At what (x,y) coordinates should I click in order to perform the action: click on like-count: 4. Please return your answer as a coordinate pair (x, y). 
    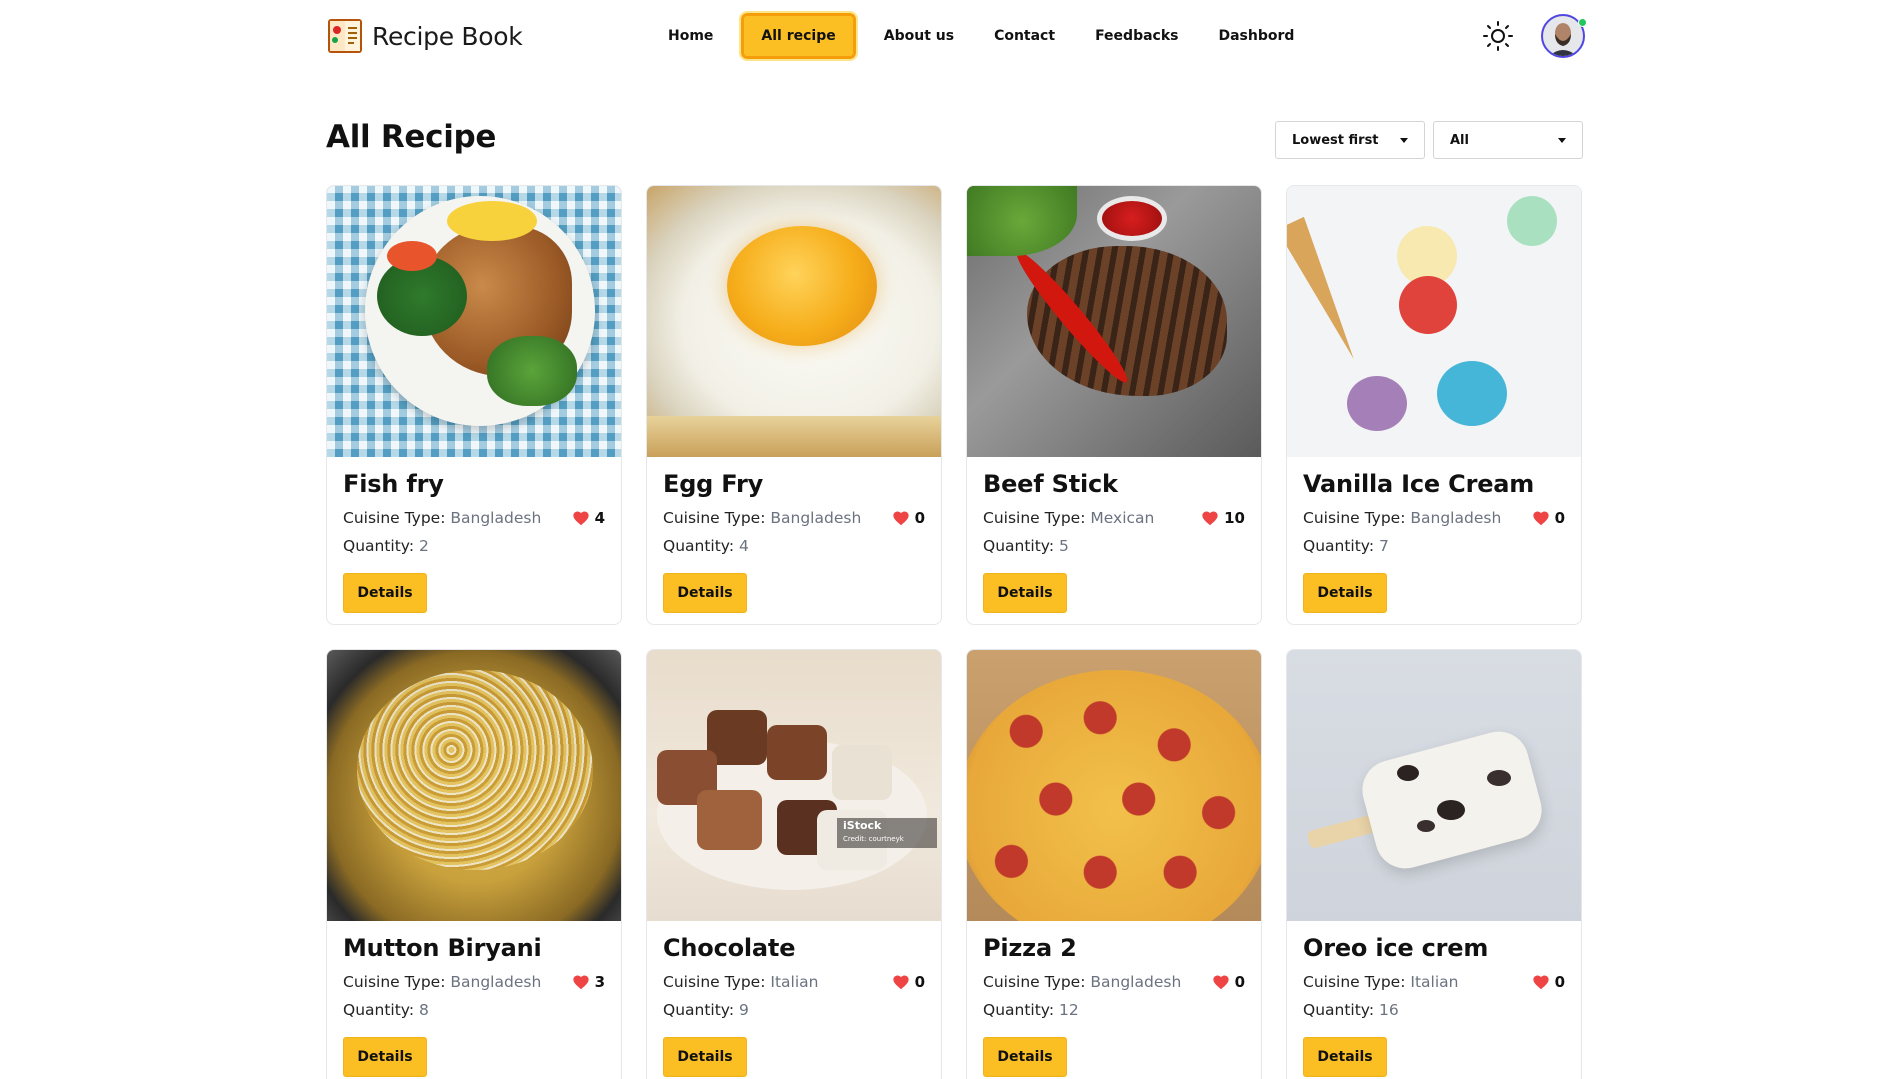
    Looking at the image, I should click on (588, 518).